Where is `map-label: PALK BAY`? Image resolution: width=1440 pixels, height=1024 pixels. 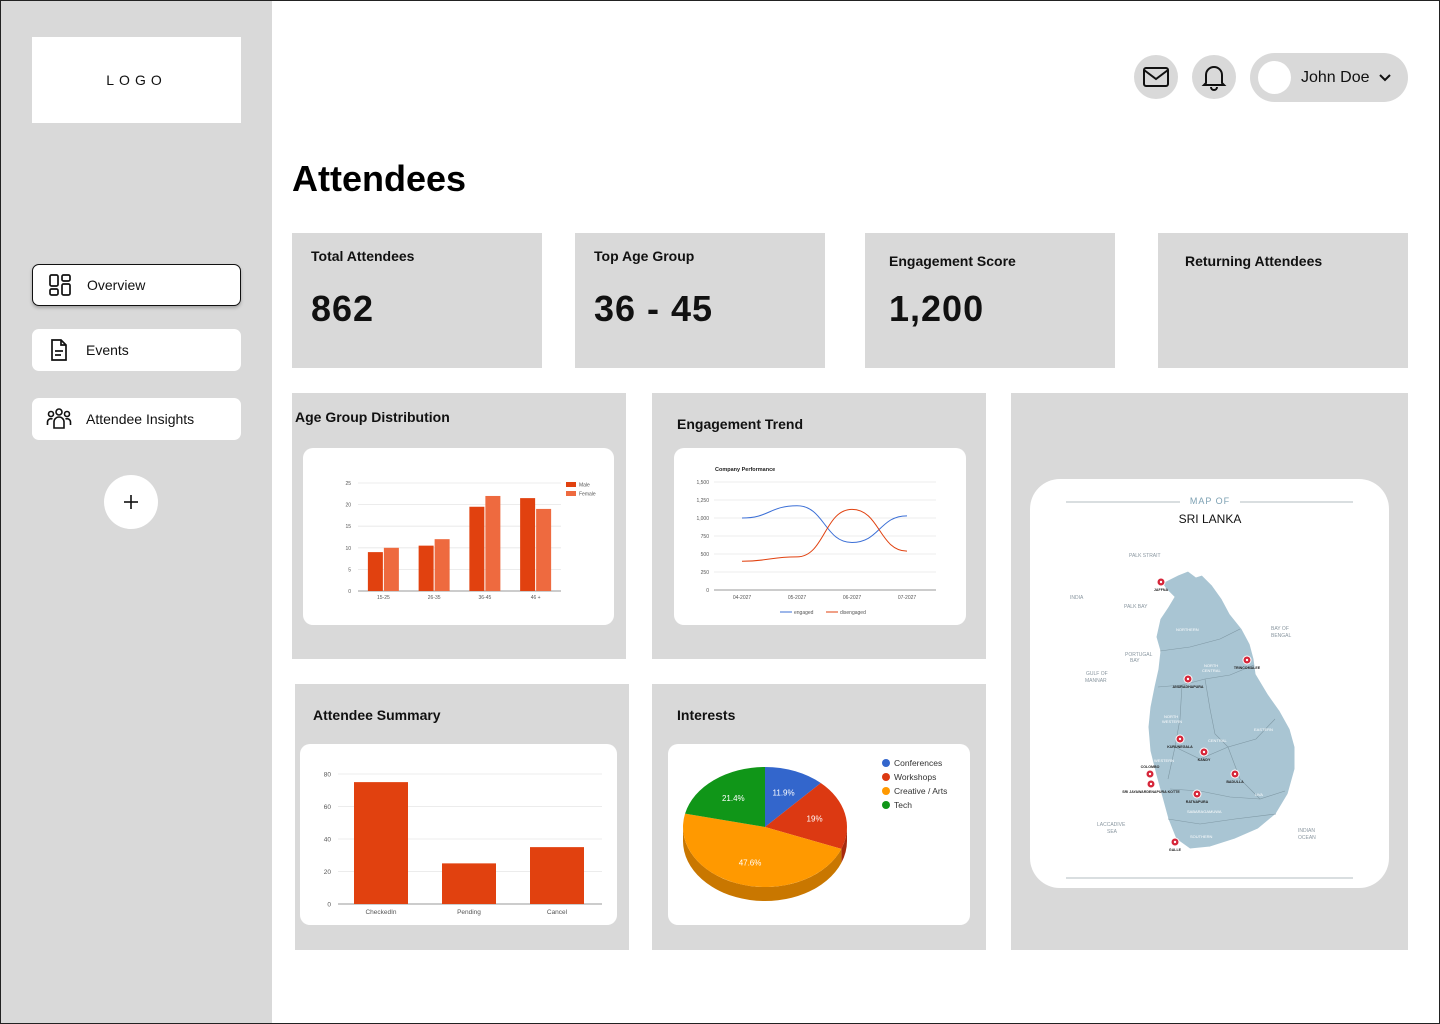 map-label: PALK BAY is located at coordinates (1136, 607).